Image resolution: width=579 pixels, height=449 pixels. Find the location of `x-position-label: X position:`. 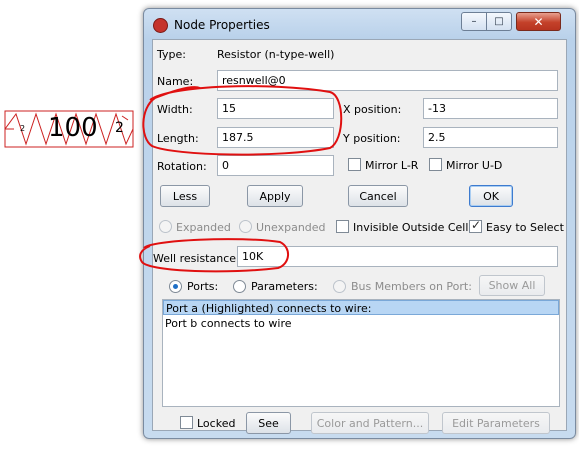

x-position-label: X position: is located at coordinates (372, 109).